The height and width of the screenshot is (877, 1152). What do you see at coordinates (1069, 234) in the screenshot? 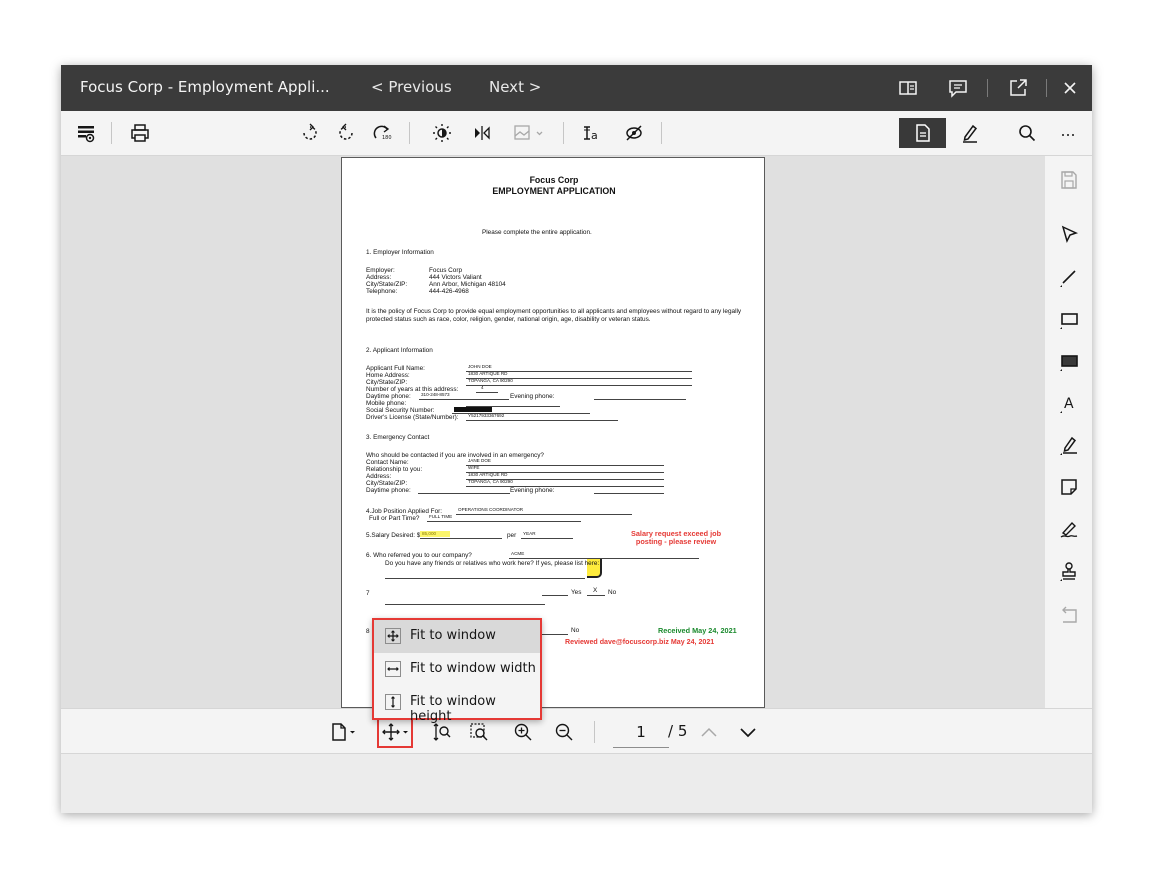
I see `select-pointer-icon` at bounding box center [1069, 234].